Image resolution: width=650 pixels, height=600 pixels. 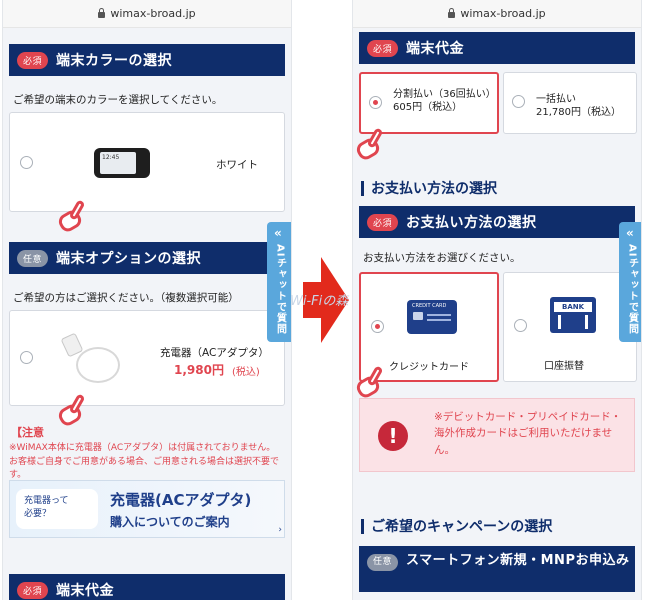 What do you see at coordinates (393, 436) in the screenshot?
I see `exclamation-icon: !` at bounding box center [393, 436].